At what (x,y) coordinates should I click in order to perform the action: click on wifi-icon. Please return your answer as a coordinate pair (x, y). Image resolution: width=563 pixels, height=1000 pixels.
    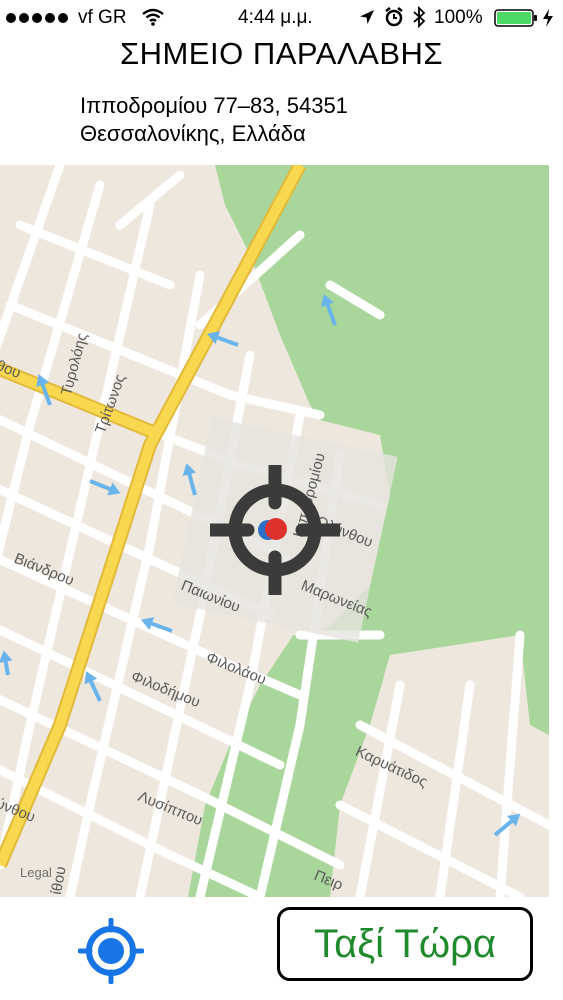
    Looking at the image, I should click on (153, 17).